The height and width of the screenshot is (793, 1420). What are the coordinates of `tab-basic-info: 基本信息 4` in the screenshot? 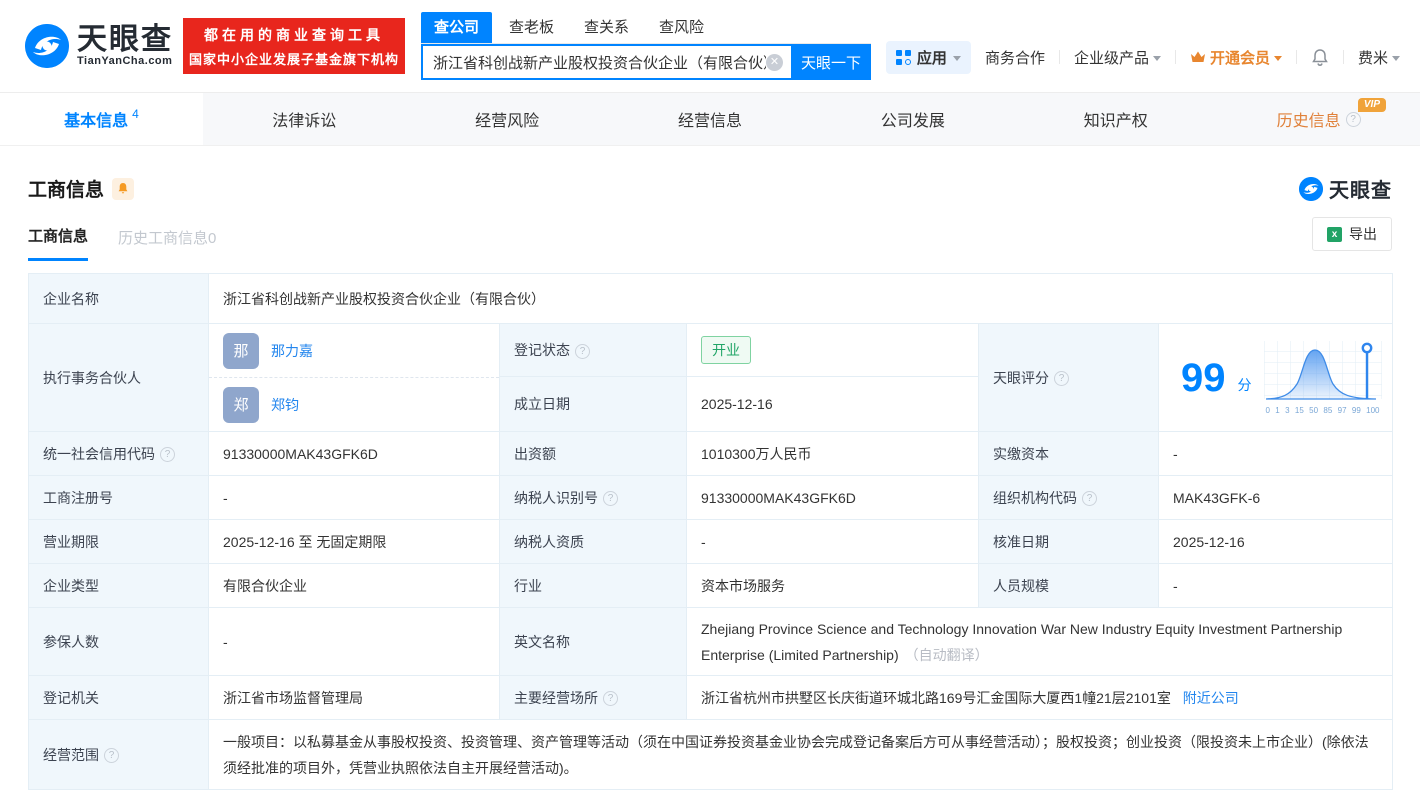 It's located at (101, 119).